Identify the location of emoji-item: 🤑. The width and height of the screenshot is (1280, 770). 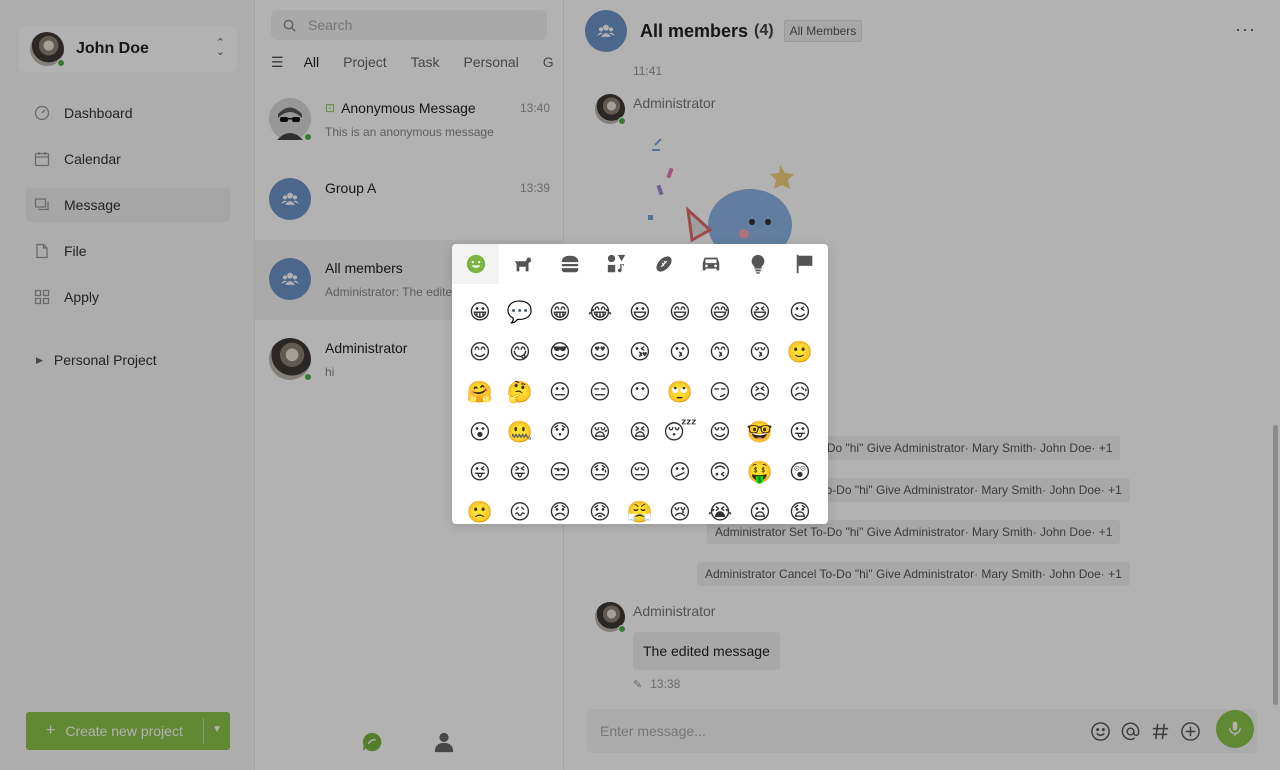
(760, 472).